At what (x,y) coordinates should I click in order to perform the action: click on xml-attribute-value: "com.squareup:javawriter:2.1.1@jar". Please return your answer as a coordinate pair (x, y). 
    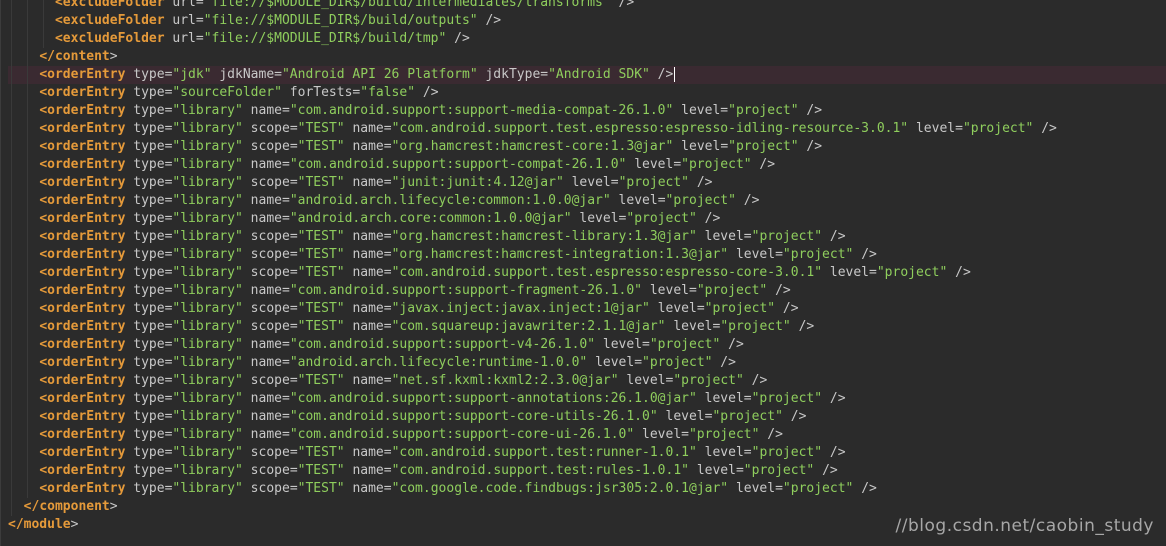
    Looking at the image, I should click on (528, 326).